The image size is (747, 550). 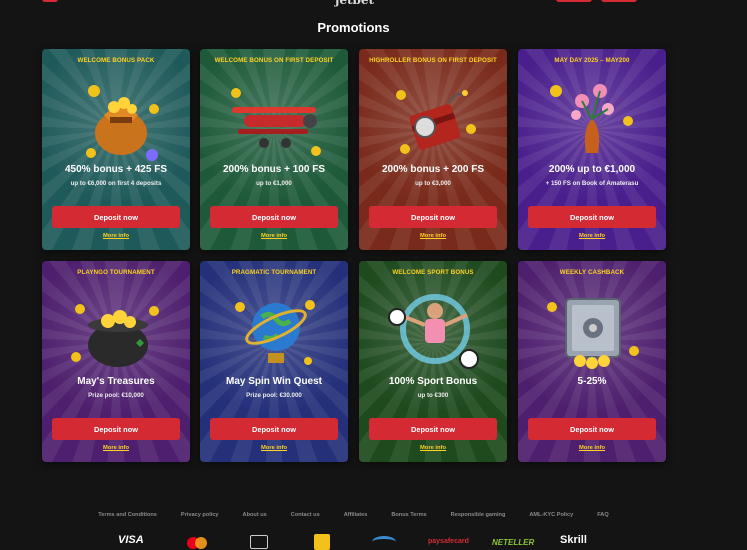 I want to click on skrill-logo: Skrill, so click(x=573, y=540).